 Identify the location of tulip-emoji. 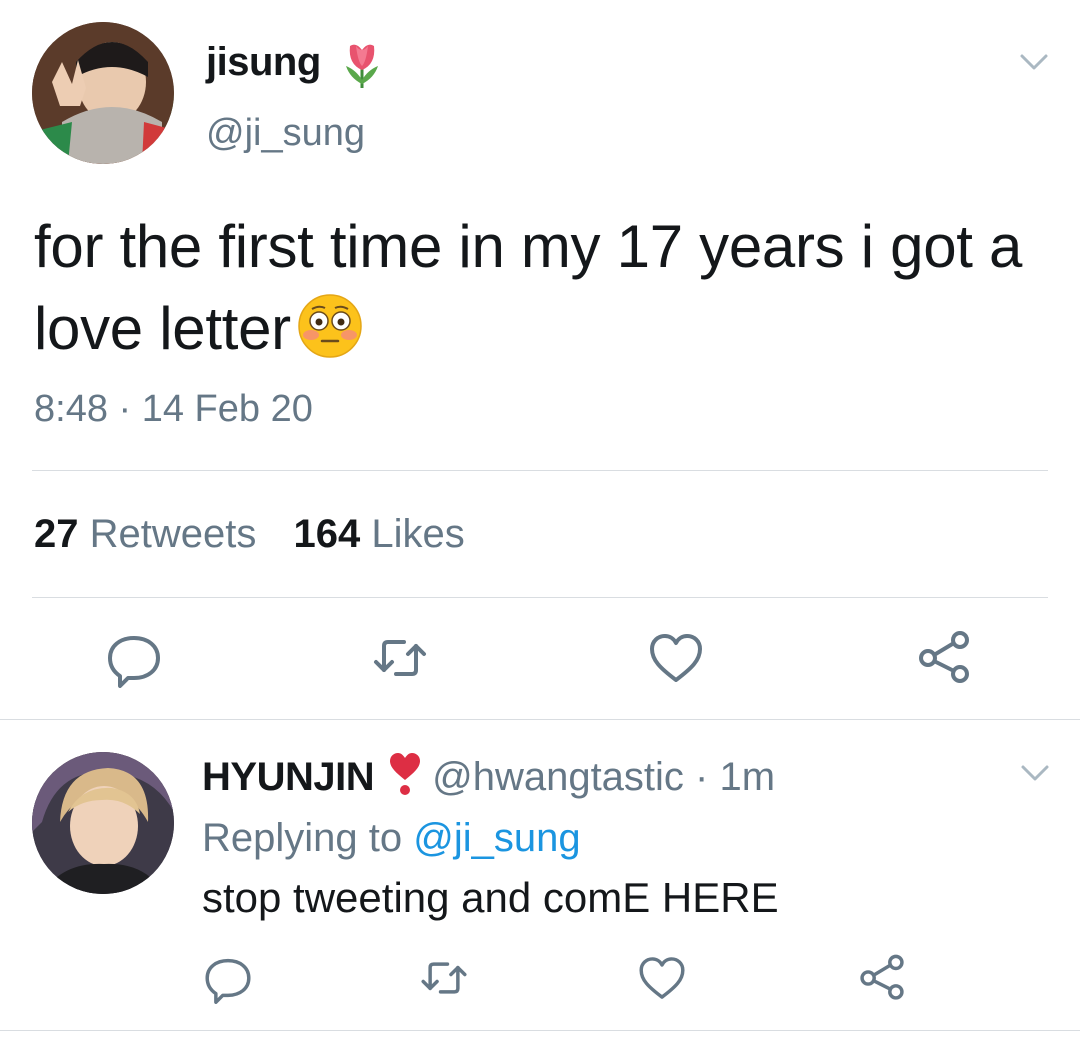
(362, 66).